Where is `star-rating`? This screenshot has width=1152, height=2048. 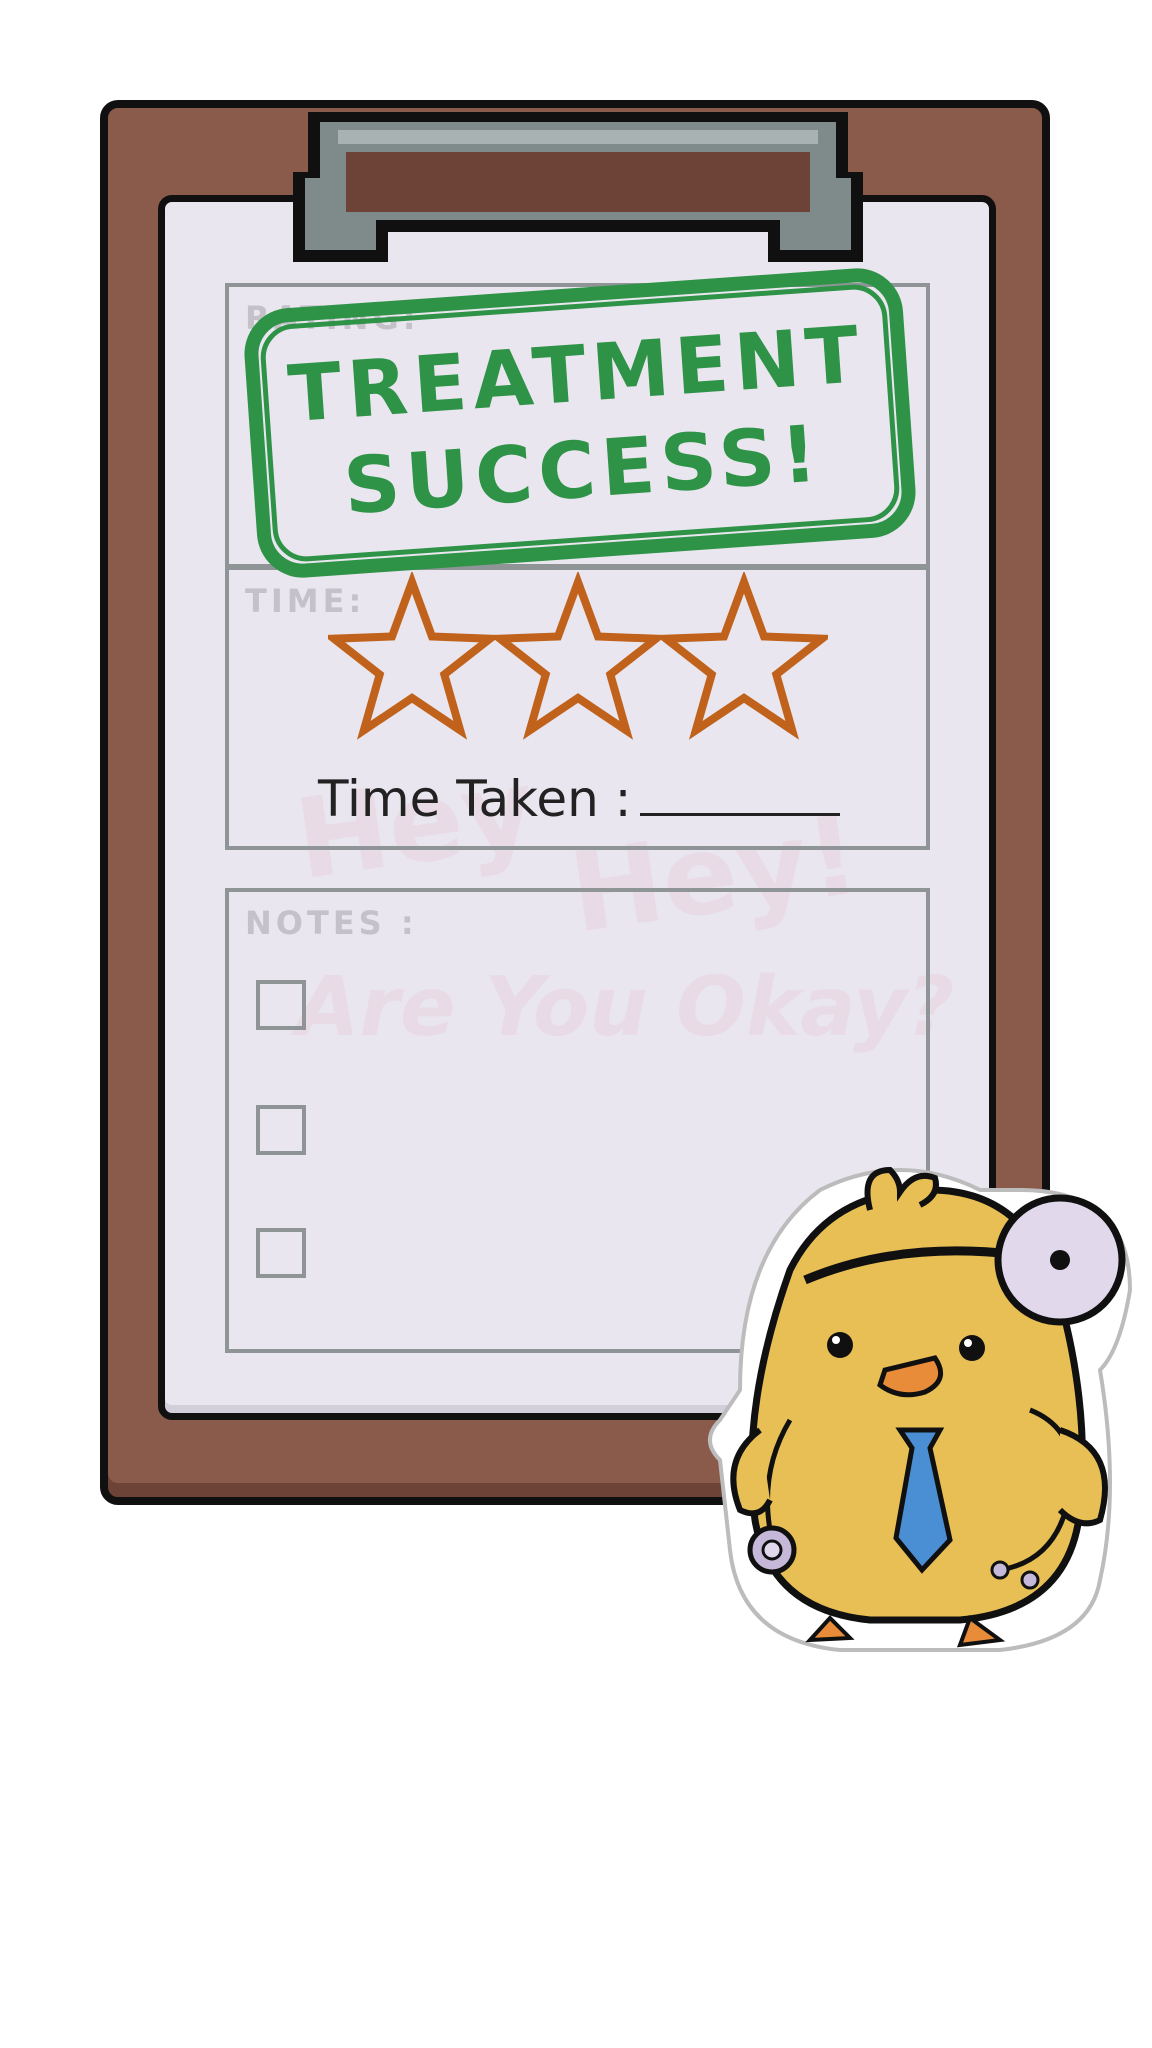 star-rating is located at coordinates (578, 656).